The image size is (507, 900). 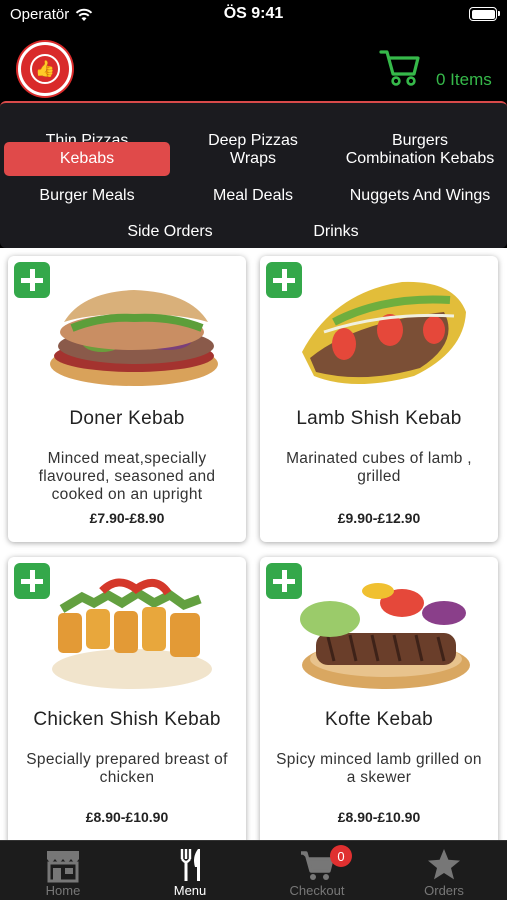 What do you see at coordinates (384, 332) in the screenshot?
I see `lamb-shish-kebab-image` at bounding box center [384, 332].